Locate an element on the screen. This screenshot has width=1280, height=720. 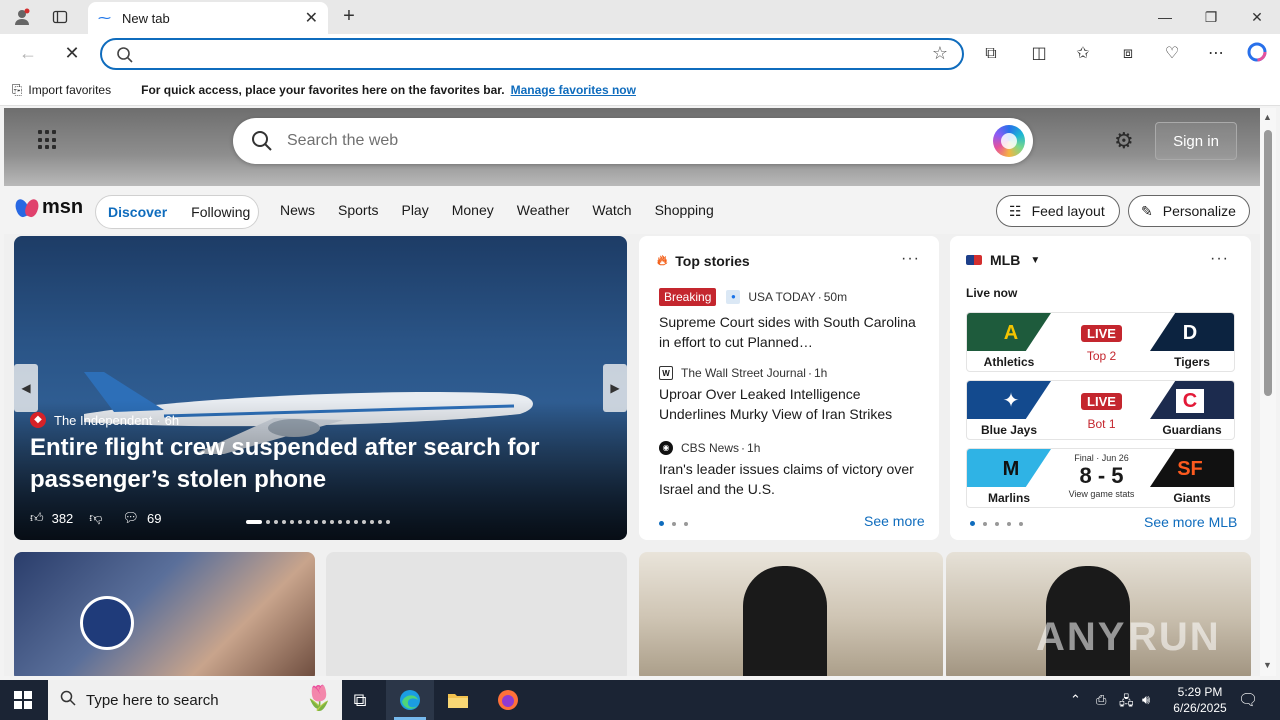
hero-actions: 👍︎ 382 👎︎ 💬︎ 69 is located at coordinates (99, 518).